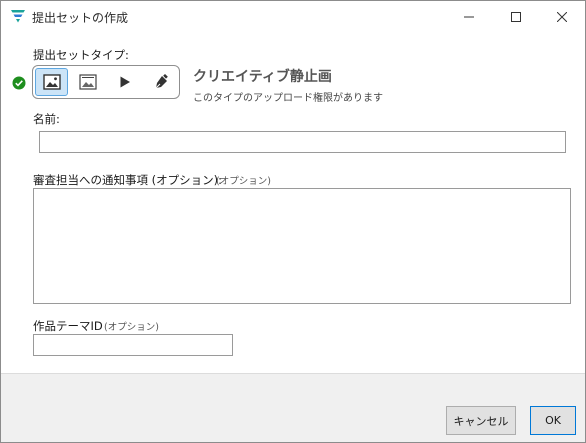  I want to click on close-button, so click(562, 16).